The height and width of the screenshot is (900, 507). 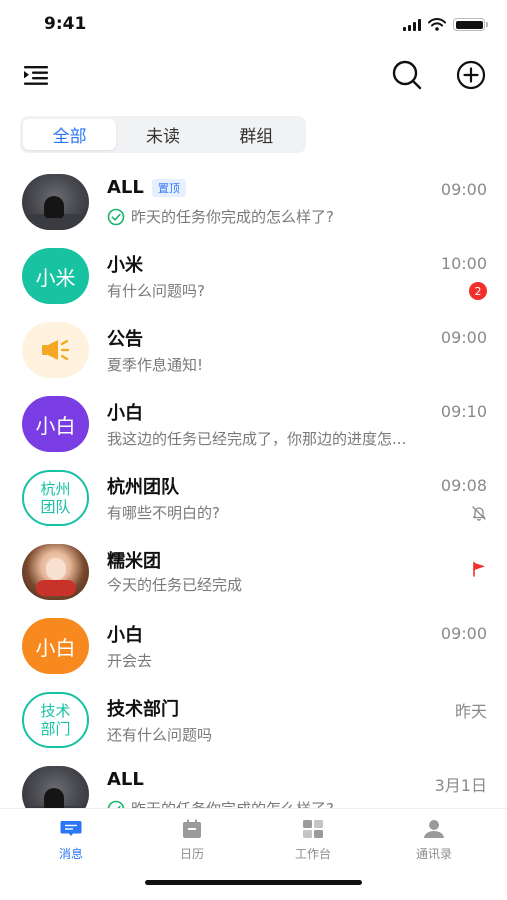 I want to click on bottom-tab-bar: 消息 日历 工作台 通讯录, so click(x=253, y=854).